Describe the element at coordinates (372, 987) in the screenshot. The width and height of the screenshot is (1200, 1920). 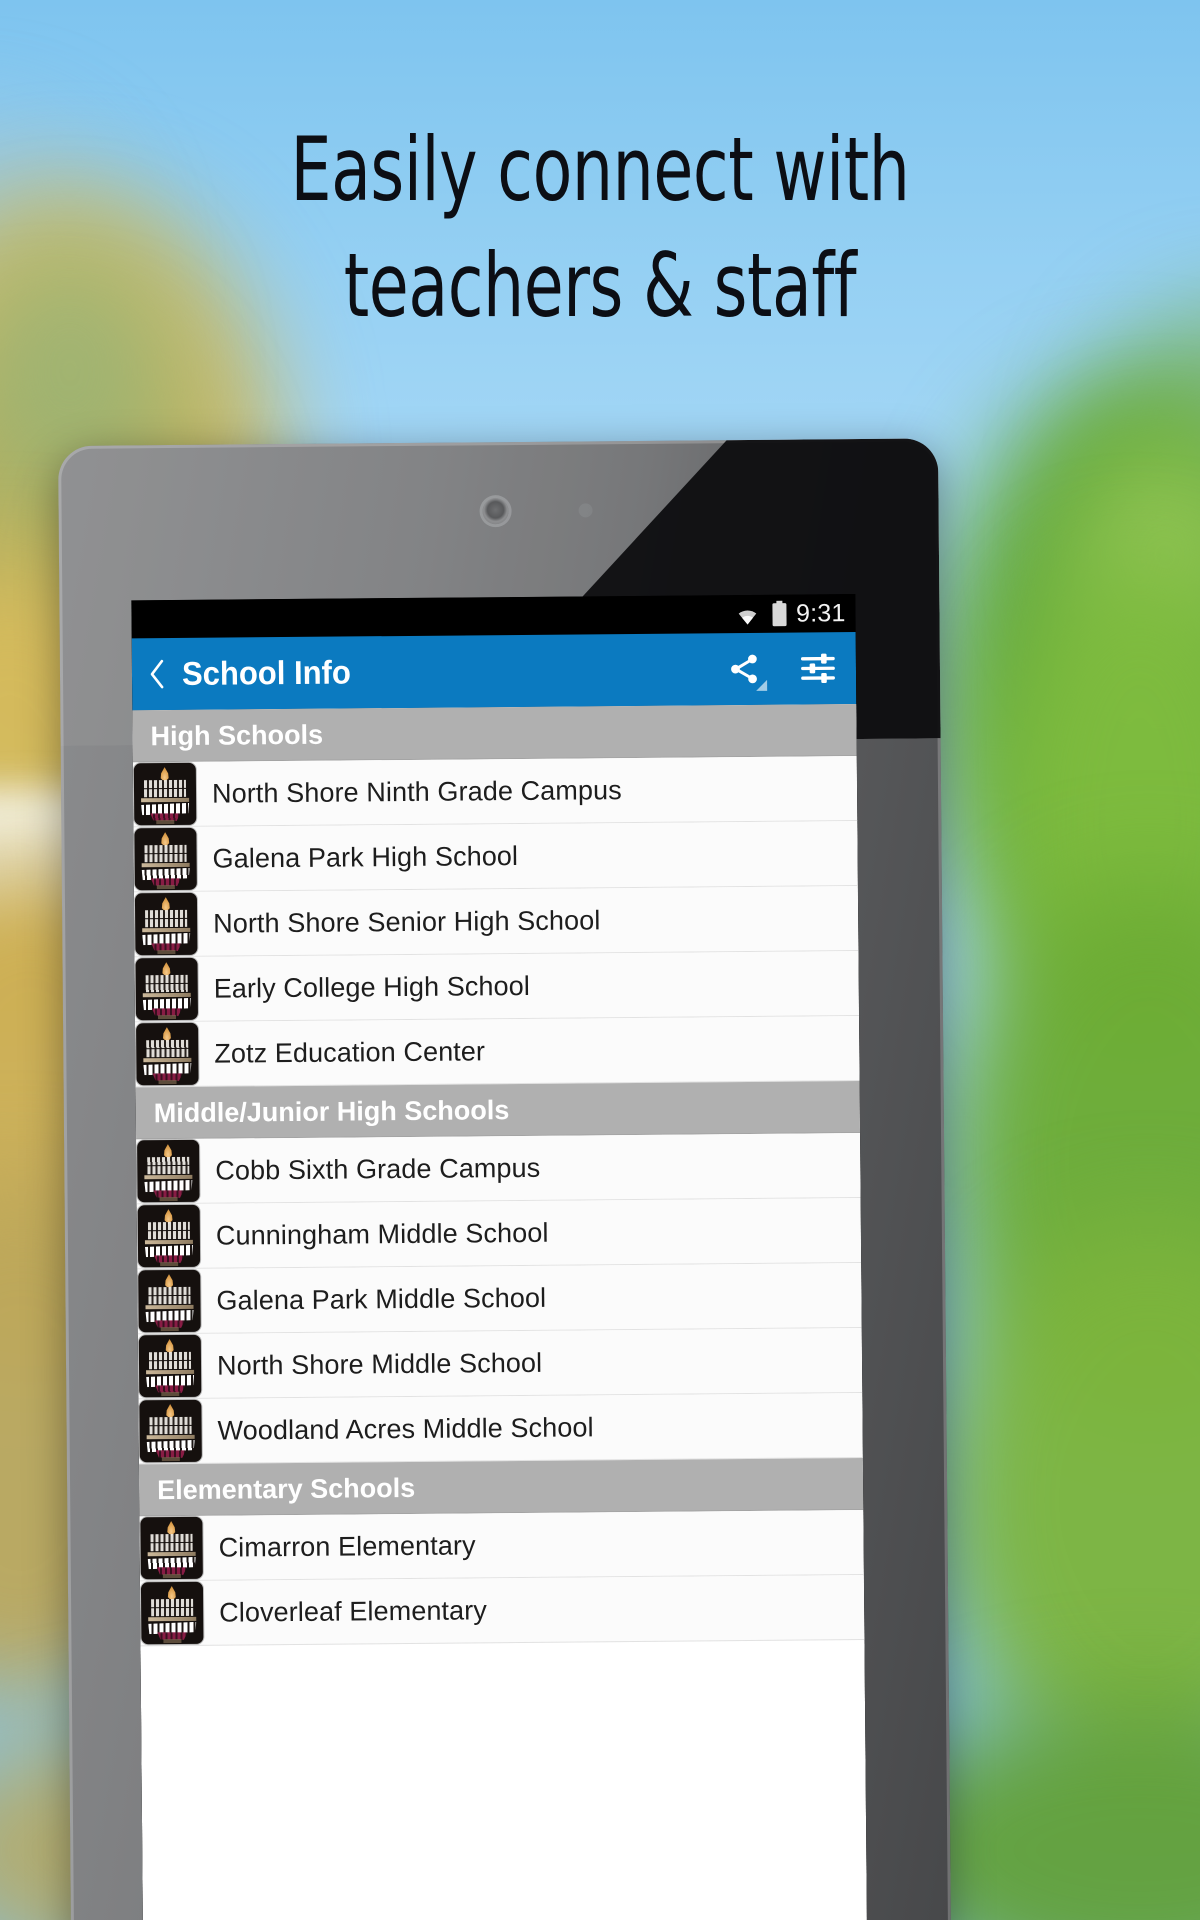
I see `list-item-label: Early College High School` at that location.